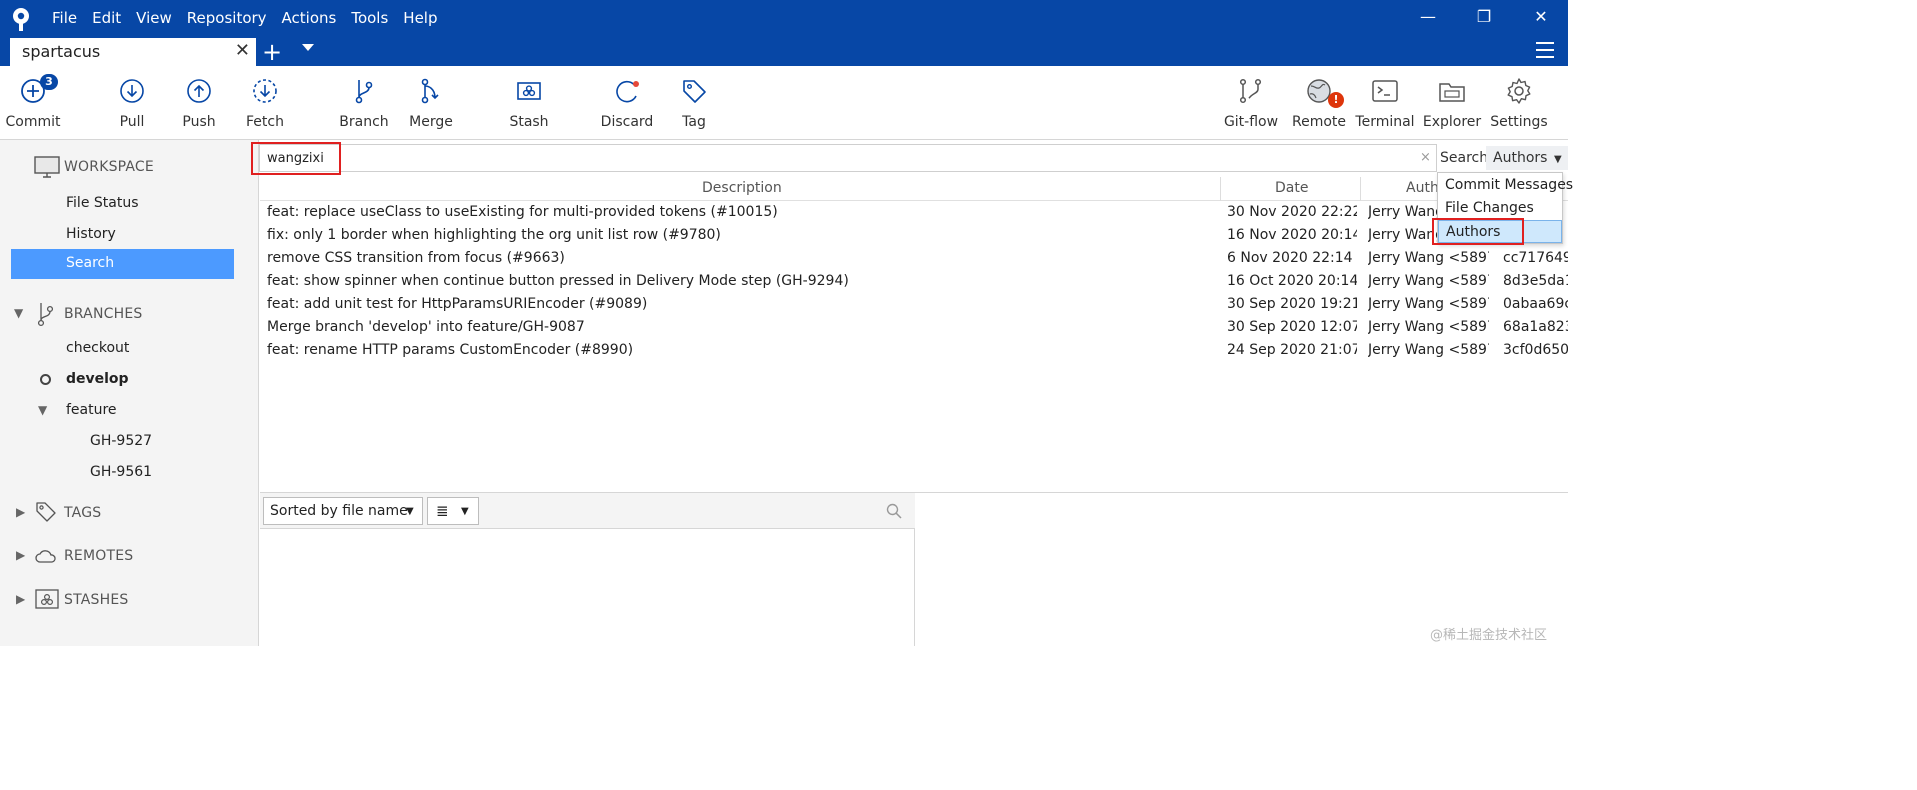 The width and height of the screenshot is (1917, 790). I want to click on search-mode-dropdown: Commit Messages File Changes Authors, so click(1505, 208).